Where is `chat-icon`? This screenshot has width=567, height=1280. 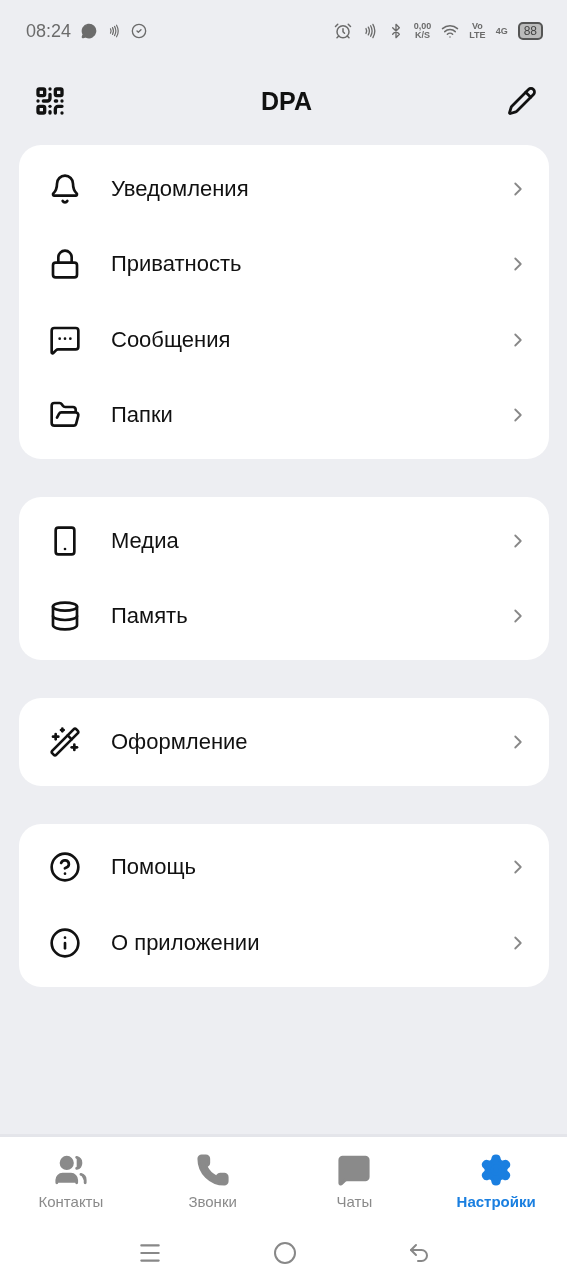
chat-icon is located at coordinates (89, 31).